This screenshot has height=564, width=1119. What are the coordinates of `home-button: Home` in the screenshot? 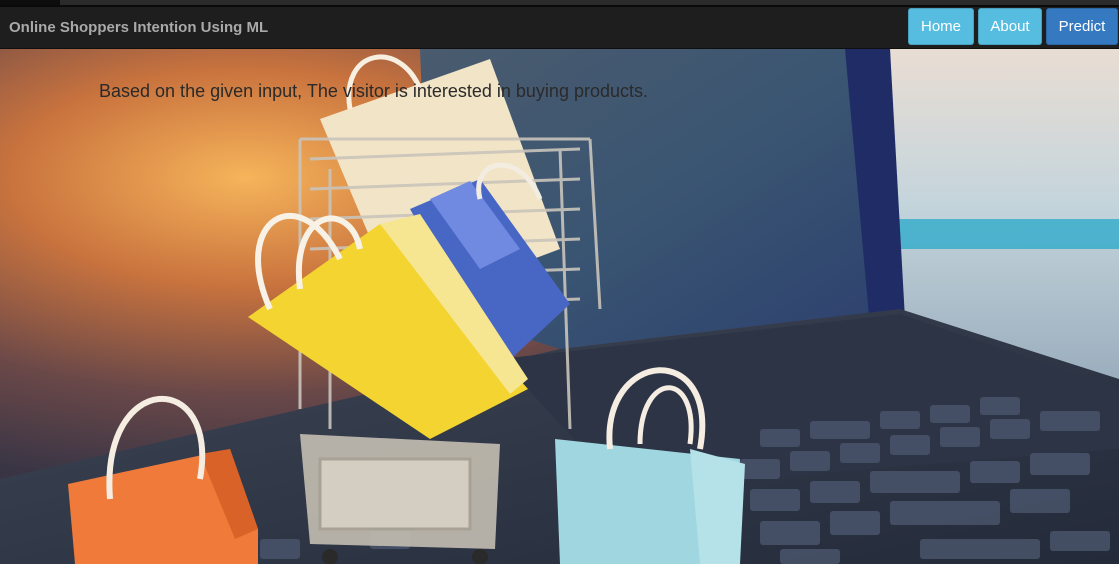 It's located at (941, 26).